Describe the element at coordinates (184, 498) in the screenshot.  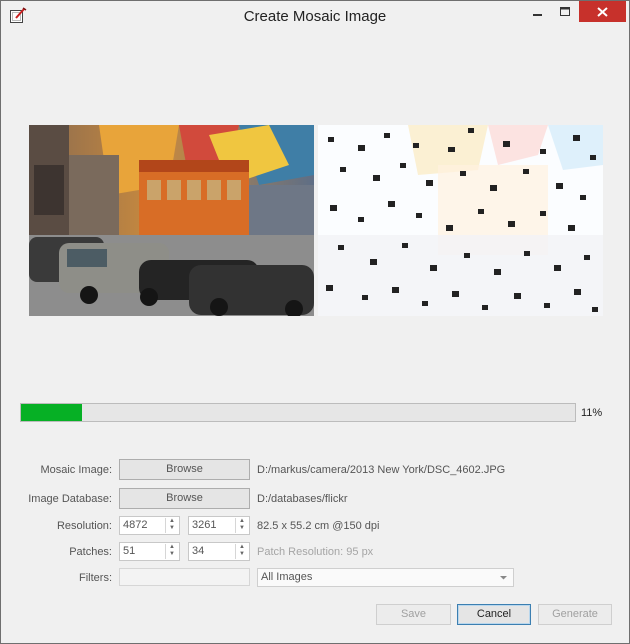
I see `image-database-browse-button: Browse` at that location.